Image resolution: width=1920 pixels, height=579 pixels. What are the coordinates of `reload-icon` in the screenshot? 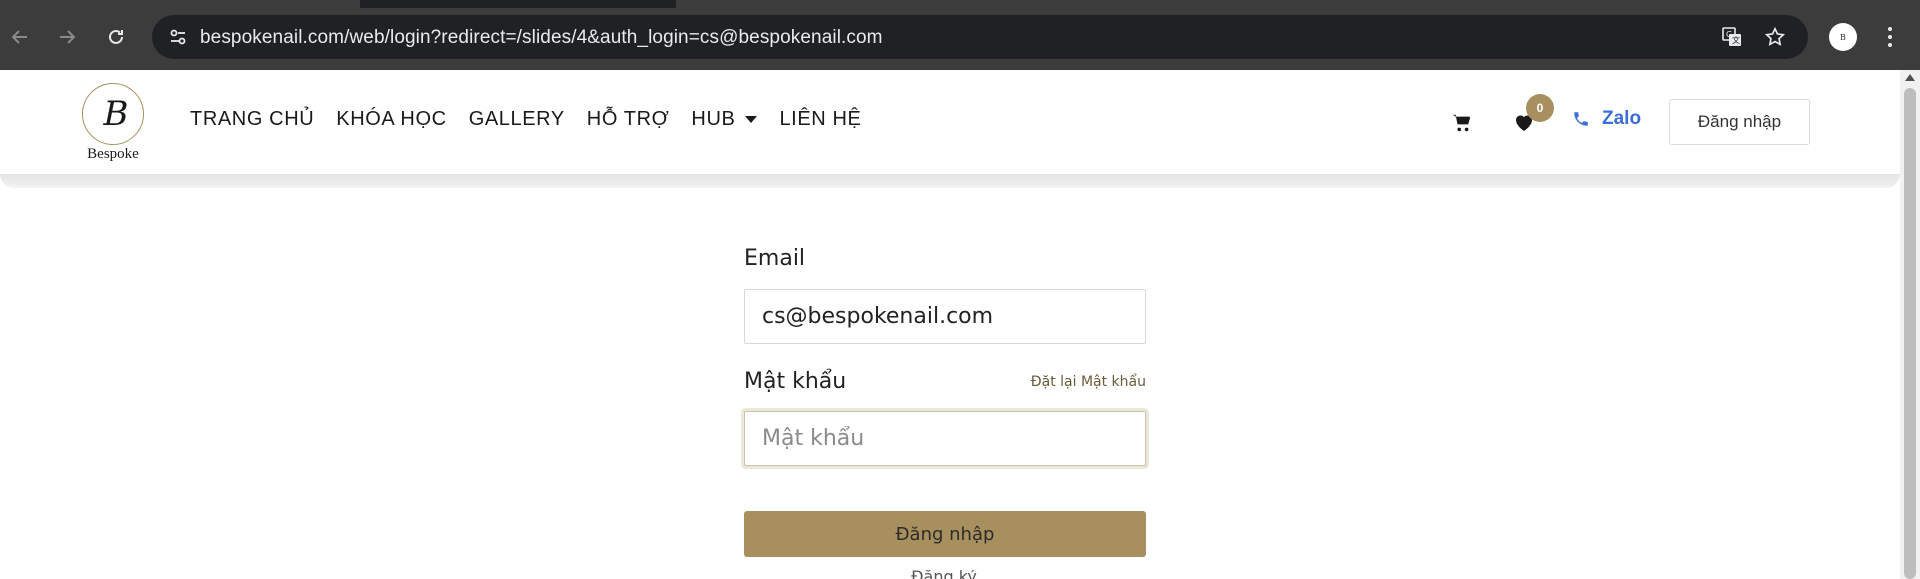 It's located at (116, 36).